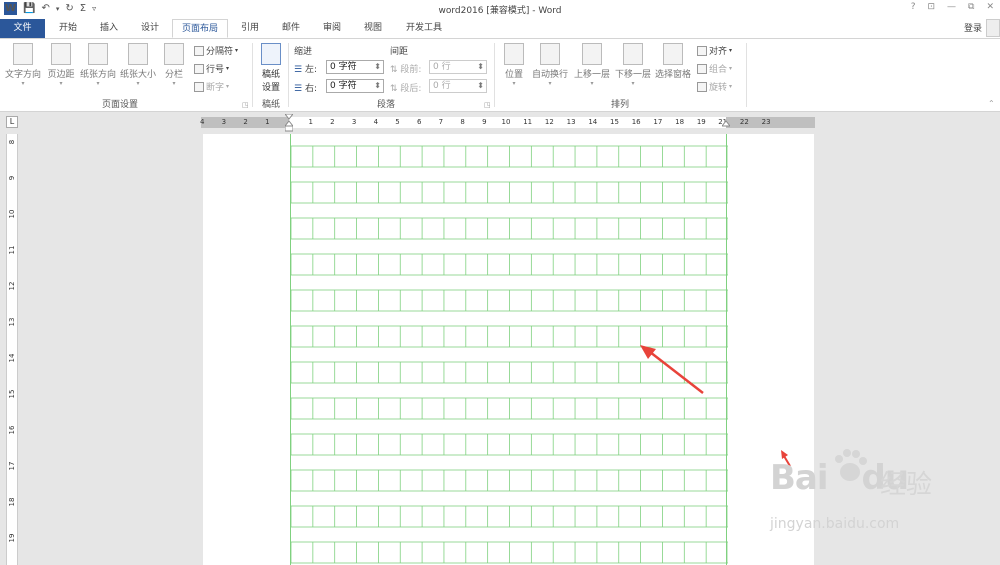 Image resolution: width=1000 pixels, height=565 pixels. Describe the element at coordinates (12, 122) in the screenshot. I see `tab-selector: L` at that location.